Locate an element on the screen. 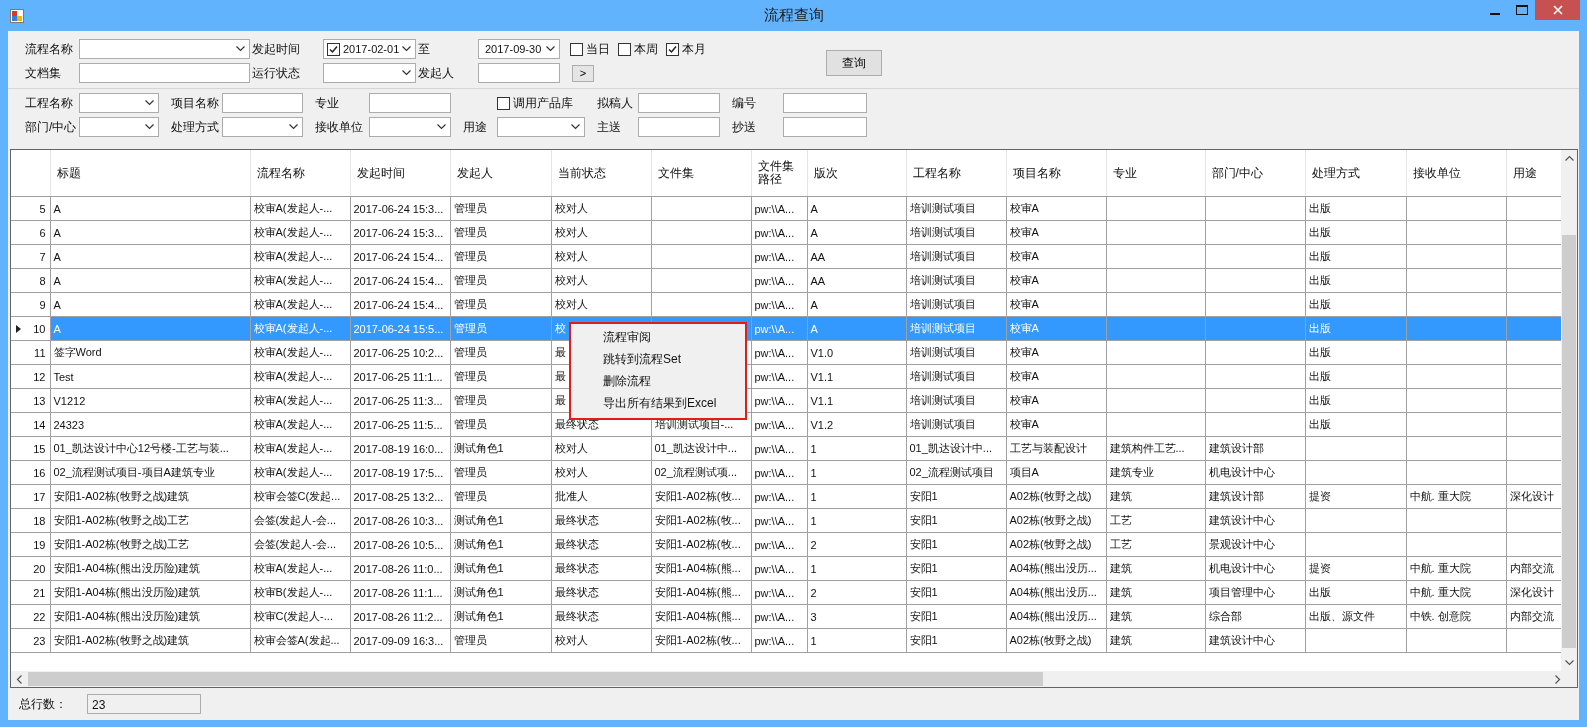 The height and width of the screenshot is (727, 1587). field-label: 工程名称 is located at coordinates (49, 103).